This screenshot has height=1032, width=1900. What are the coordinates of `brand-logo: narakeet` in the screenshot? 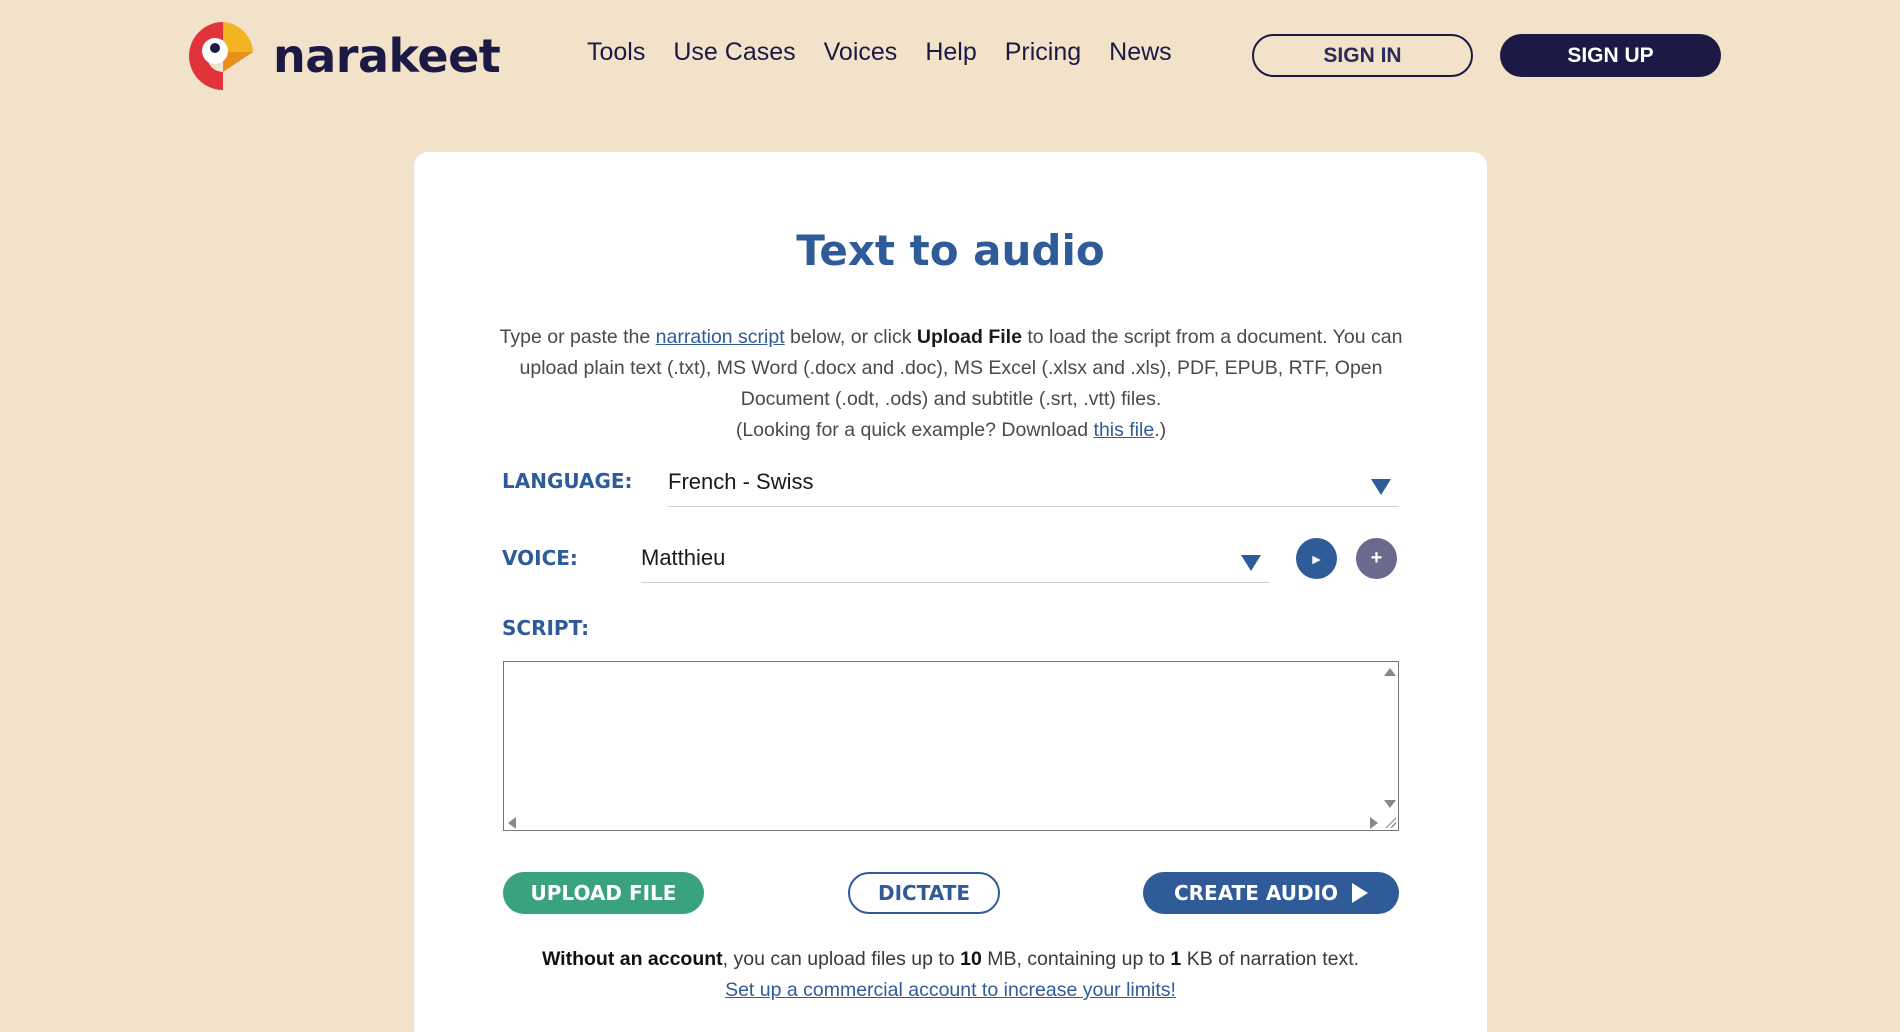 It's located at (345, 56).